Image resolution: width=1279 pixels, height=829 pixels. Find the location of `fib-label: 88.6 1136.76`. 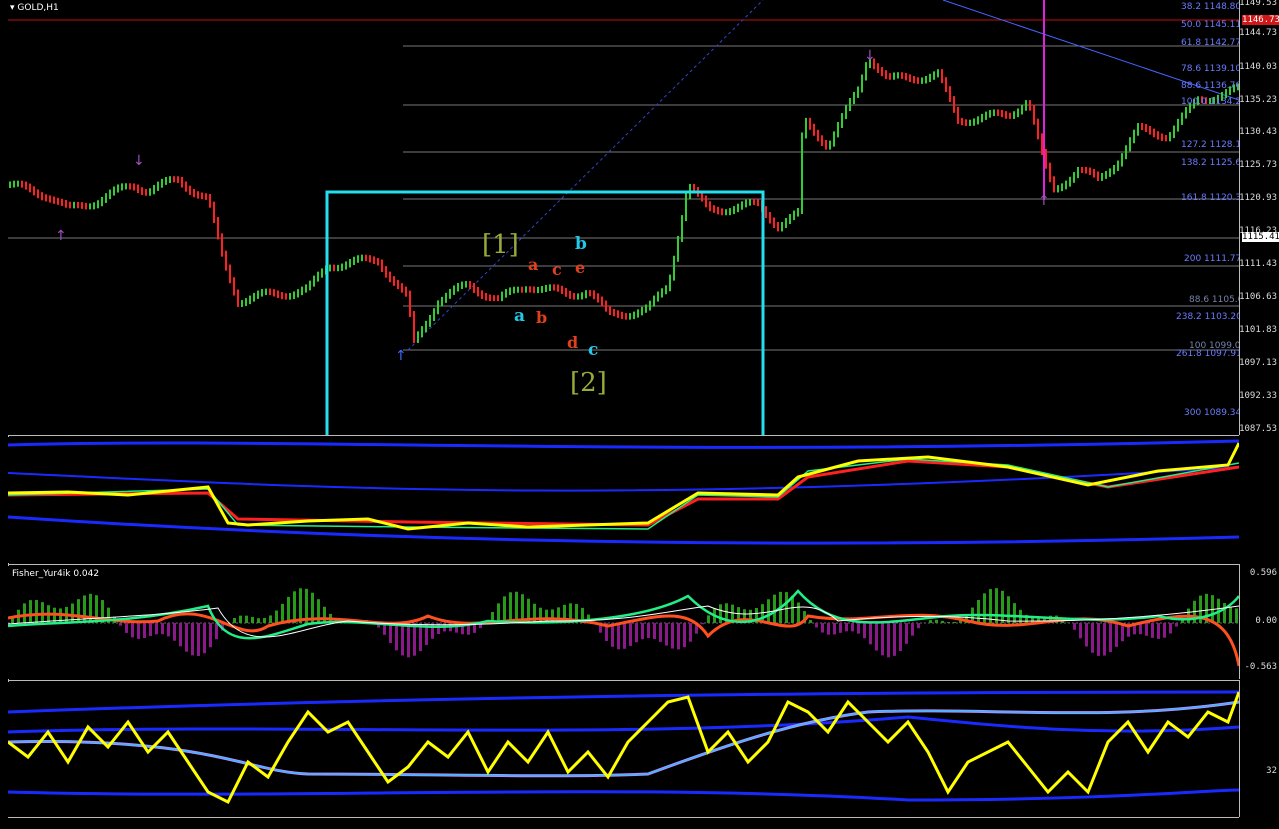

fib-label: 88.6 1136.76 is located at coordinates (1210, 86).